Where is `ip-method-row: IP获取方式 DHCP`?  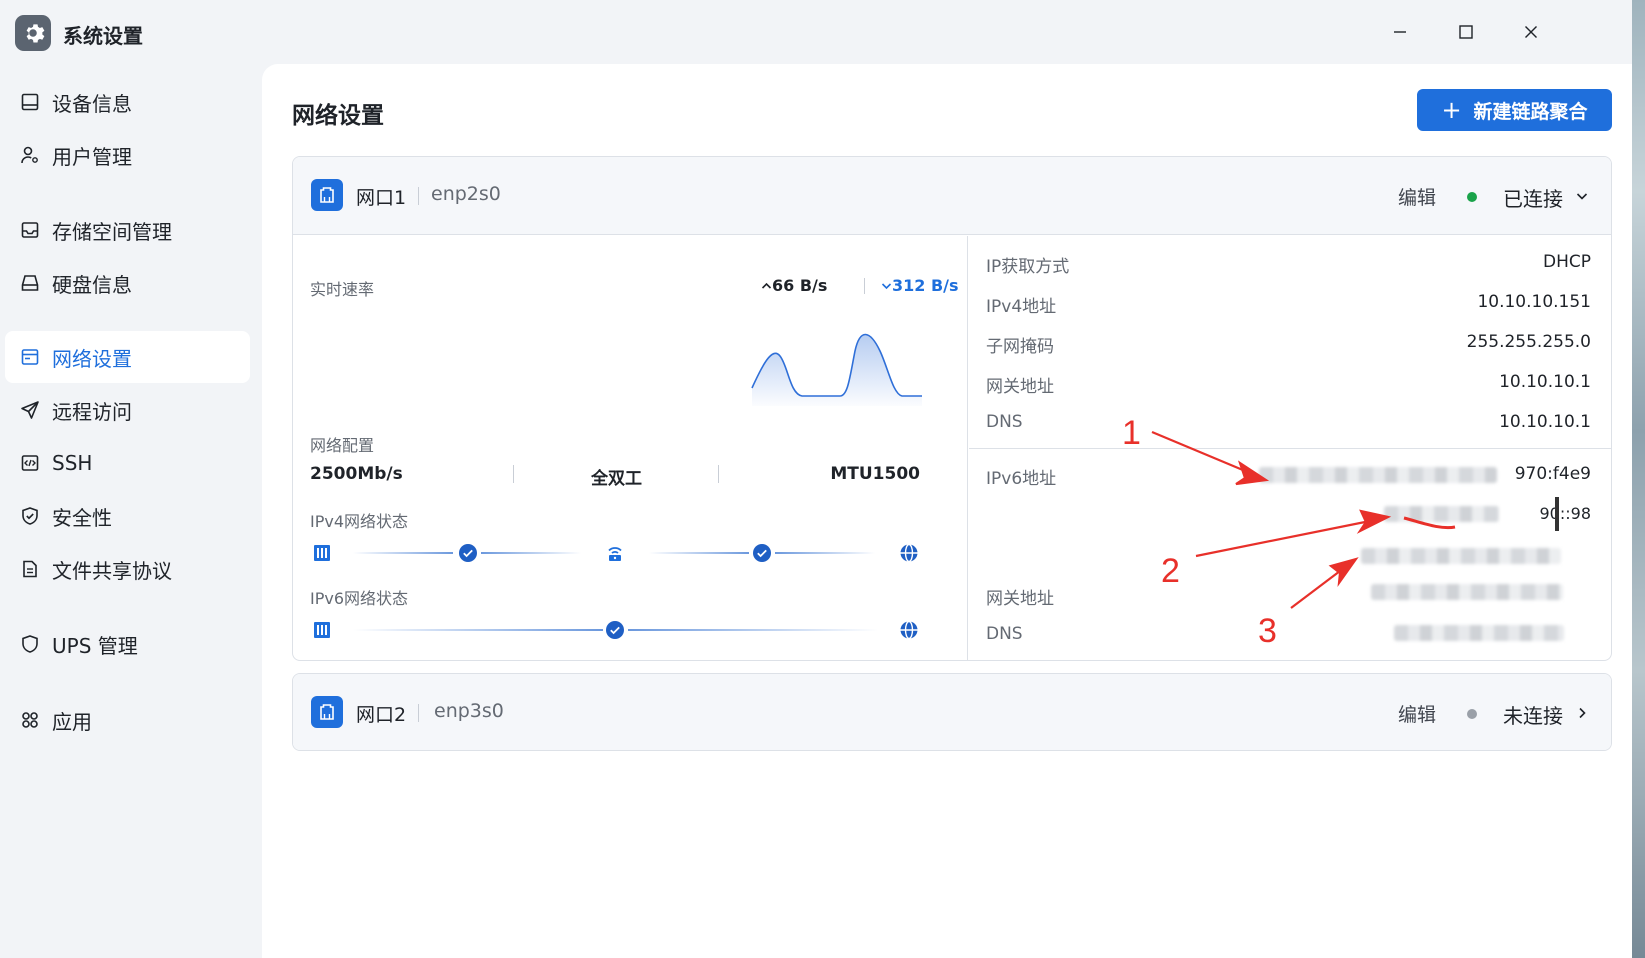 ip-method-row: IP获取方式 DHCP is located at coordinates (1288, 264).